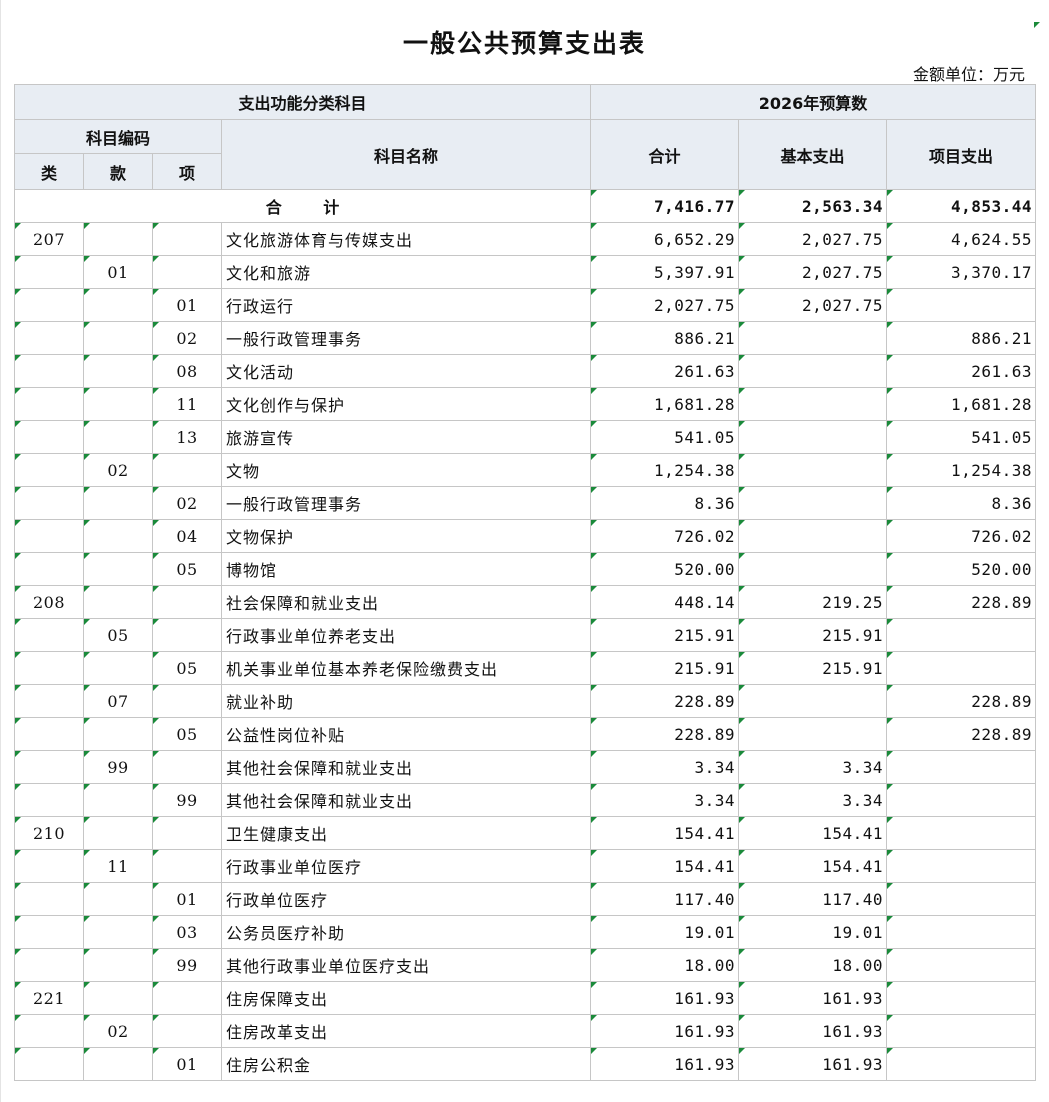  I want to click on cell-total: 215.91, so click(665, 635).